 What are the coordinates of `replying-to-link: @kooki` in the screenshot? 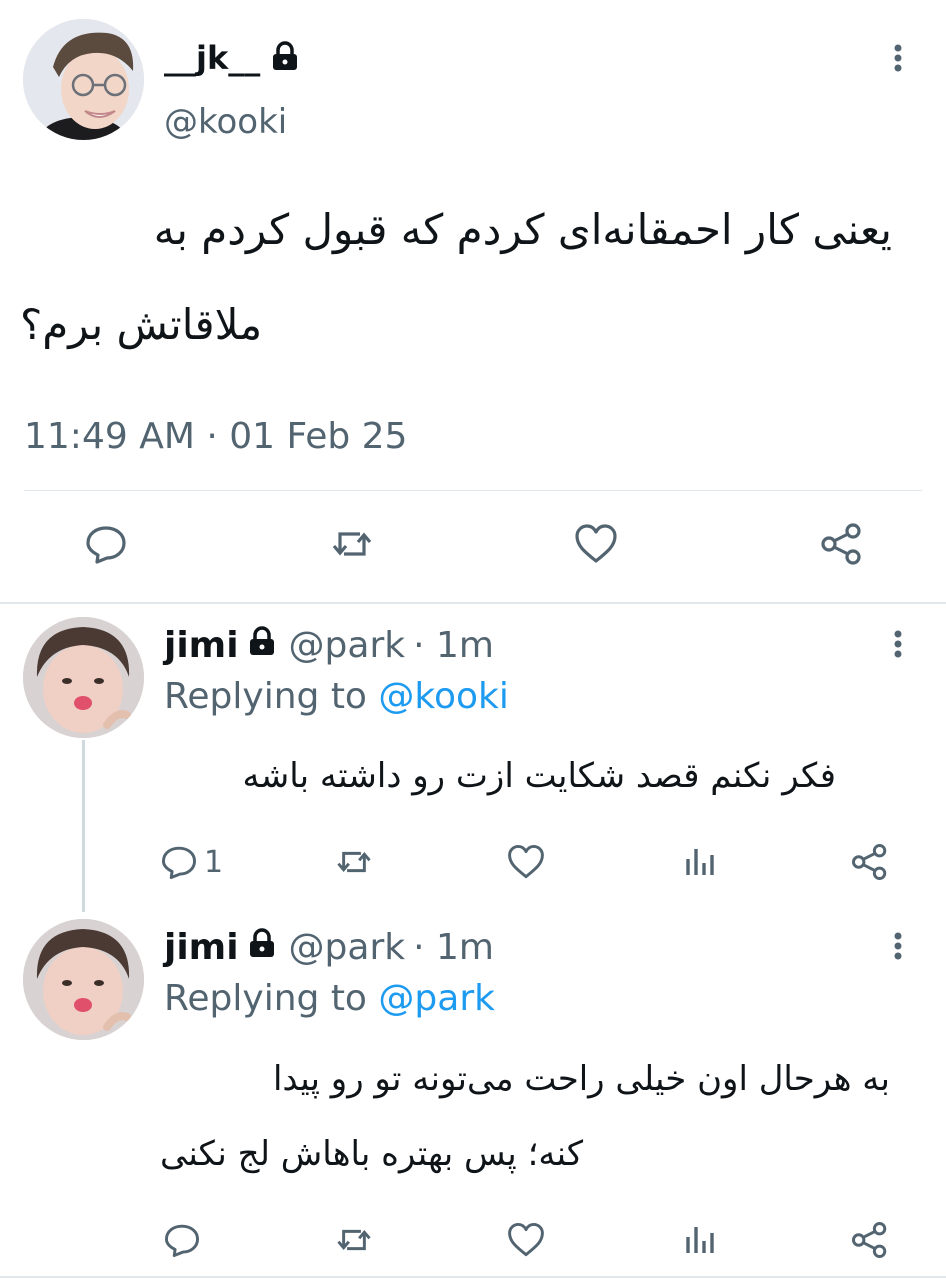 It's located at (443, 696).